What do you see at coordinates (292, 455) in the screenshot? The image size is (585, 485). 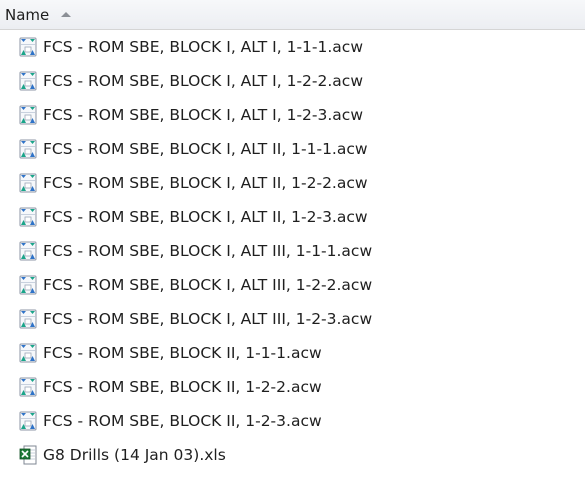 I see `file-row: G8 Drills (14 Jan 03).xls` at bounding box center [292, 455].